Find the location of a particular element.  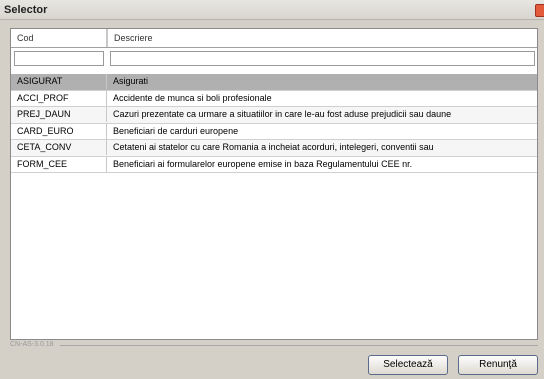

cell-code: PREJ_DAUN is located at coordinates (59, 114).